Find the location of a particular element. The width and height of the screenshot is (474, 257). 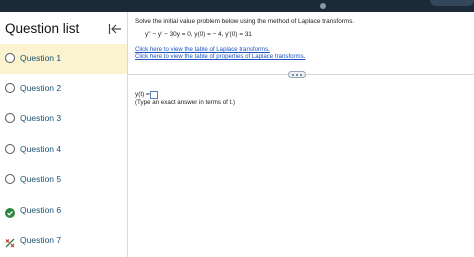

answer-input is located at coordinates (154, 95).